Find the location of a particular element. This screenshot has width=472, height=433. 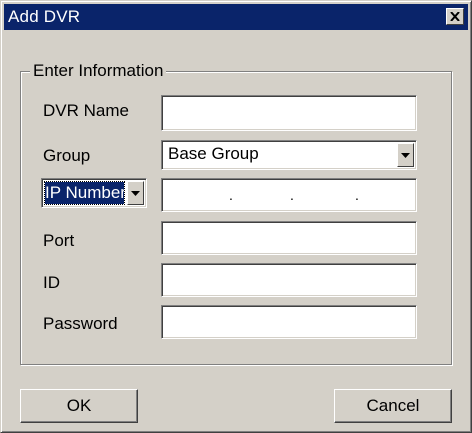

id-field is located at coordinates (289, 280).